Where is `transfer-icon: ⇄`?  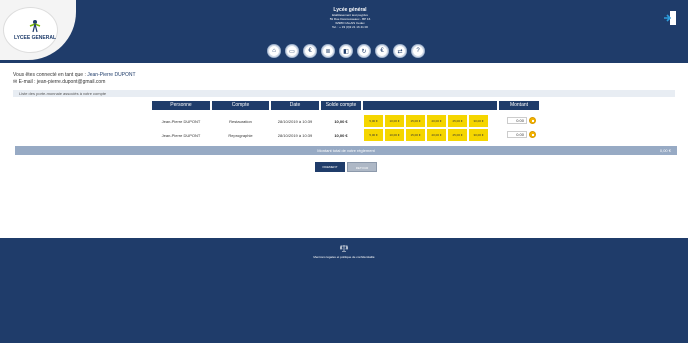 transfer-icon: ⇄ is located at coordinates (400, 51).